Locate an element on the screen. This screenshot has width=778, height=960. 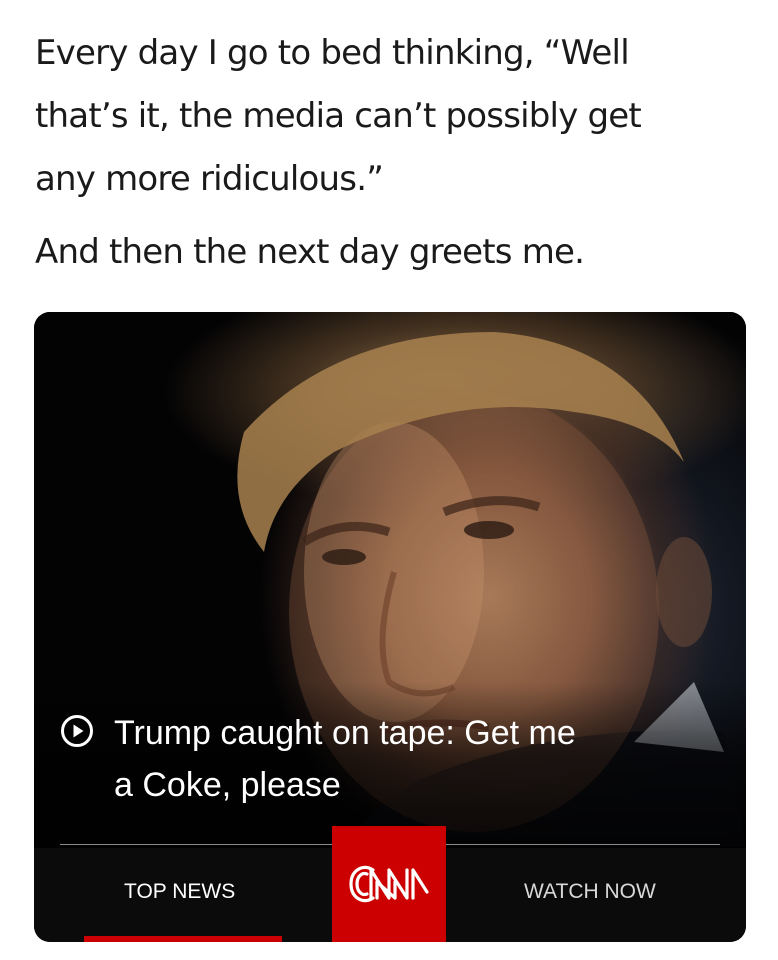
cnn-logo is located at coordinates (389, 884).